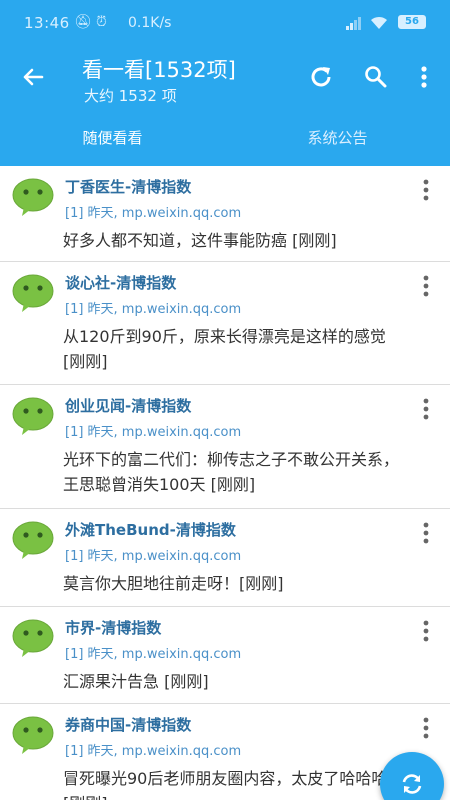 This screenshot has width=450, height=800. I want to click on refresh-icon, so click(321, 77).